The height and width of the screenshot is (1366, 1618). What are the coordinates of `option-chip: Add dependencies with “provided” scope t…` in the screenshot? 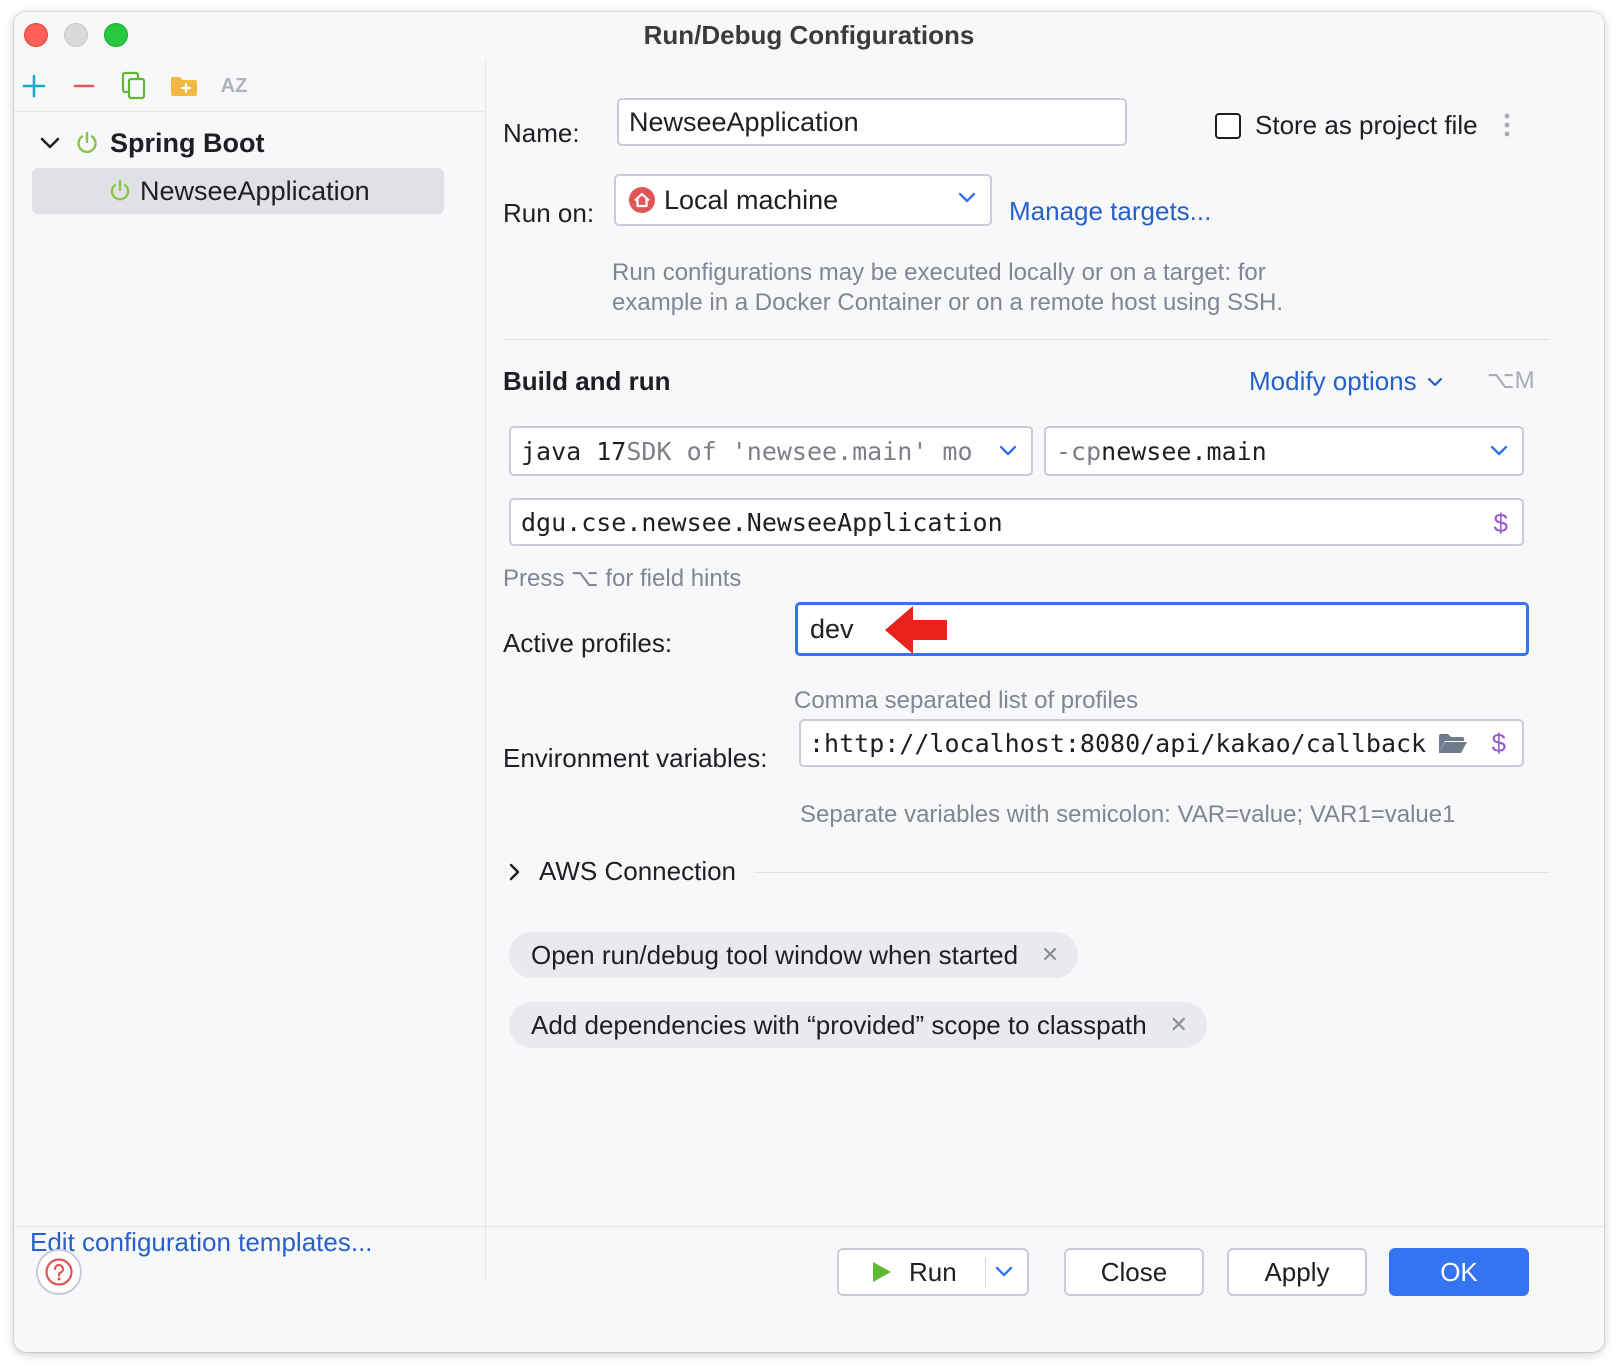 It's located at (858, 1025).